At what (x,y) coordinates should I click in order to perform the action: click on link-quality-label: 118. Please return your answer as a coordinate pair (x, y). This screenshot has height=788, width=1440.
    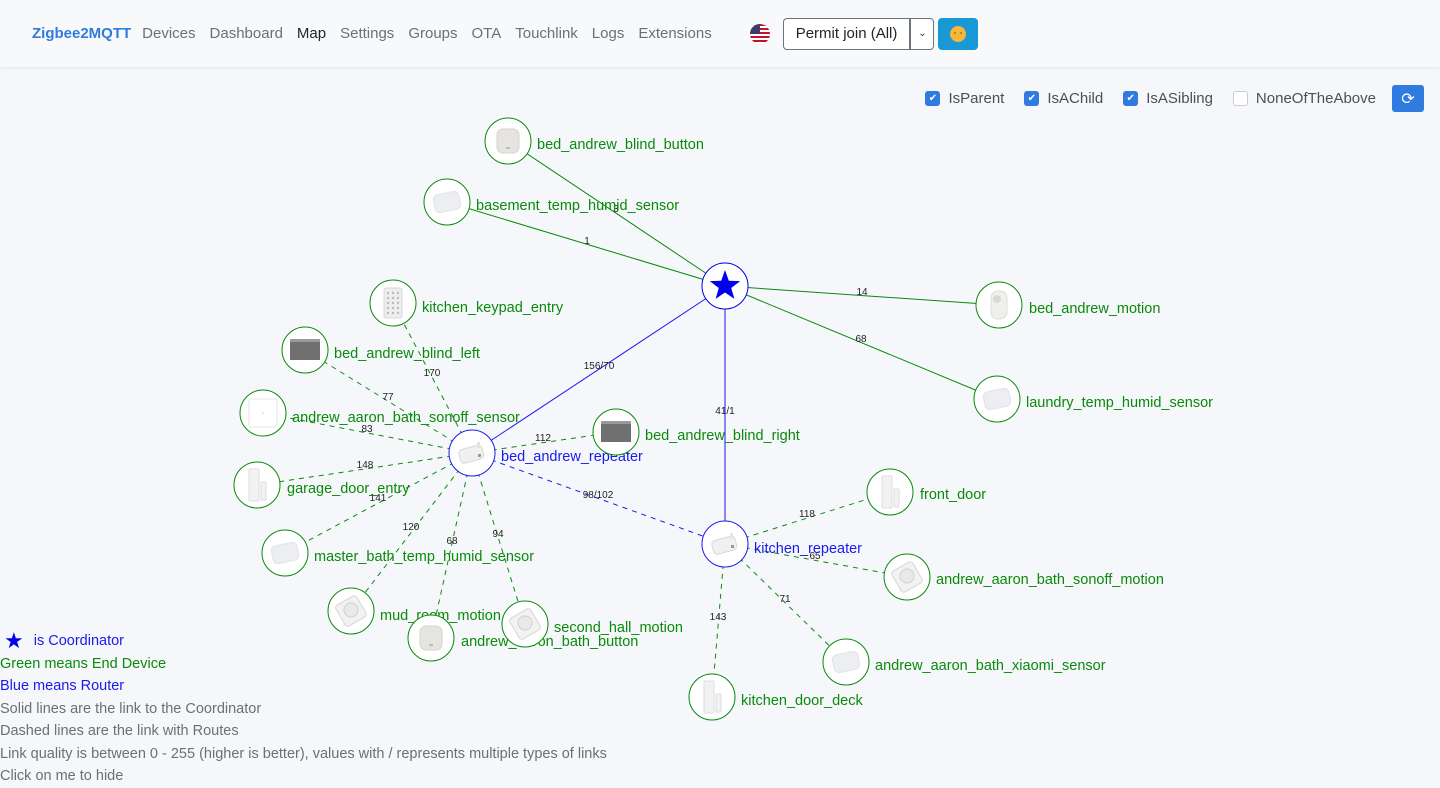
    Looking at the image, I should click on (807, 514).